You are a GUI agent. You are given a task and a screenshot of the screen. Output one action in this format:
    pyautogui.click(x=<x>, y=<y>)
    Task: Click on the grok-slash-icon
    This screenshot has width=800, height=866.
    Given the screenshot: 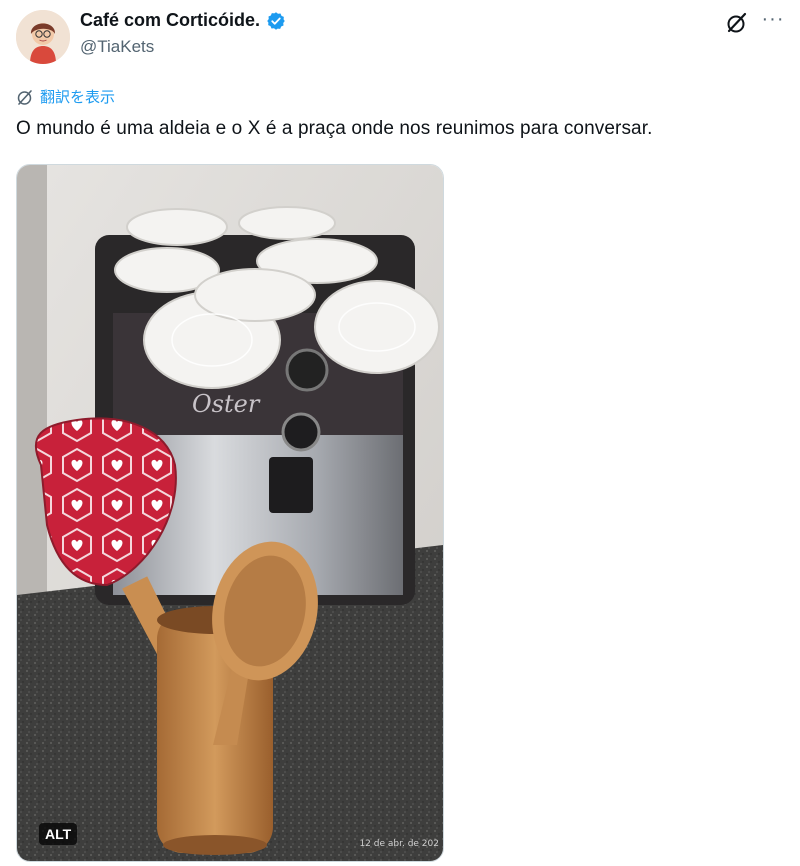 What is the action you would take?
    pyautogui.click(x=737, y=23)
    